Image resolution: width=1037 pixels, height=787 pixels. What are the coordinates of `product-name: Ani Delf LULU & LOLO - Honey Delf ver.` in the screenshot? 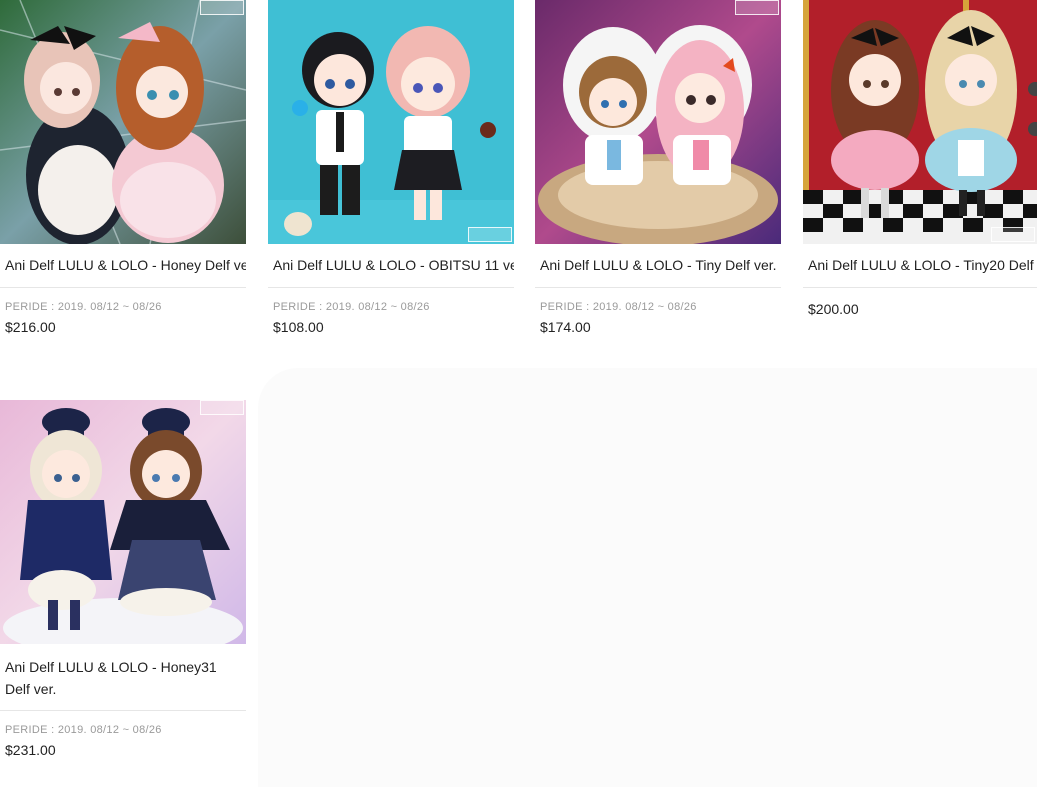 It's located at (123, 266).